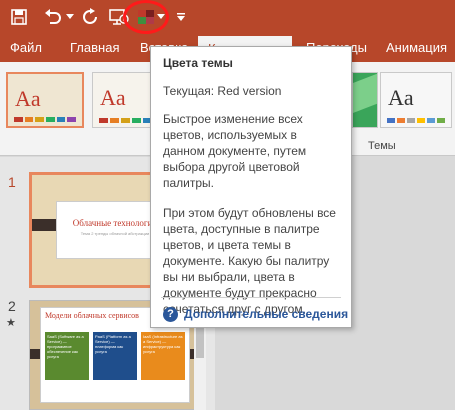 The height and width of the screenshot is (410, 455). Describe the element at coordinates (94, 48) in the screenshot. I see `tab-home: Главная` at that location.